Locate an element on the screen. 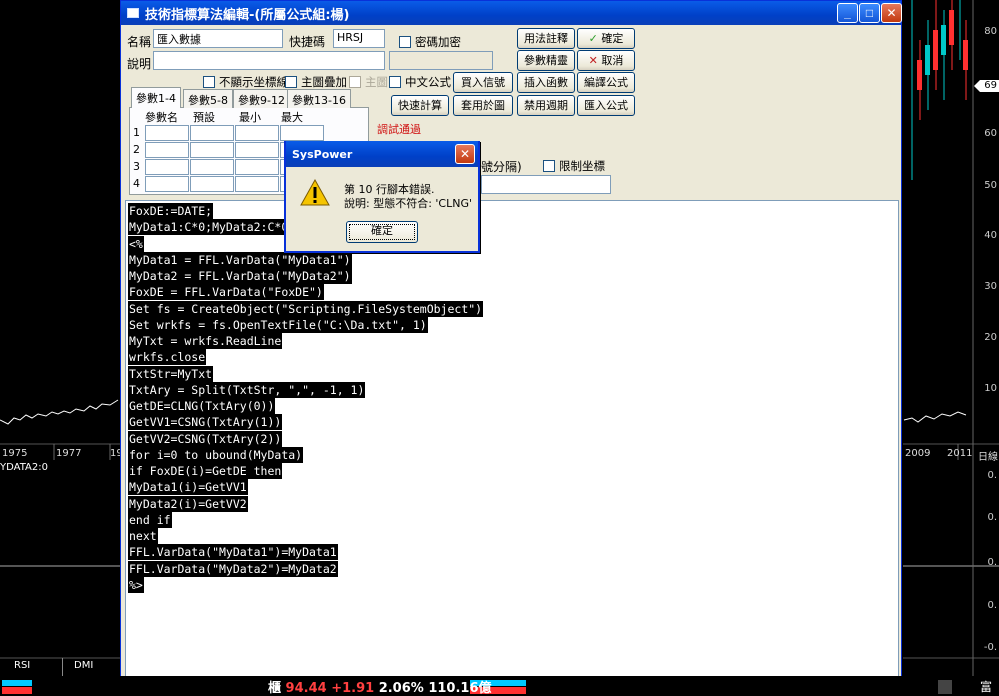  indicator-tab-dmi: DMI is located at coordinates (83, 665).